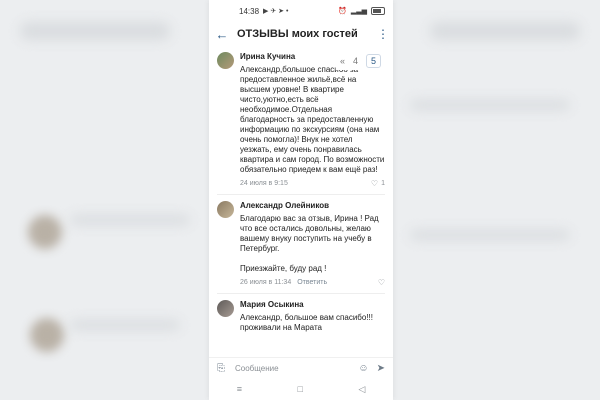 This screenshot has height=400, width=600. Describe the element at coordinates (249, 11) in the screenshot. I see `status-time: 14:38` at that location.